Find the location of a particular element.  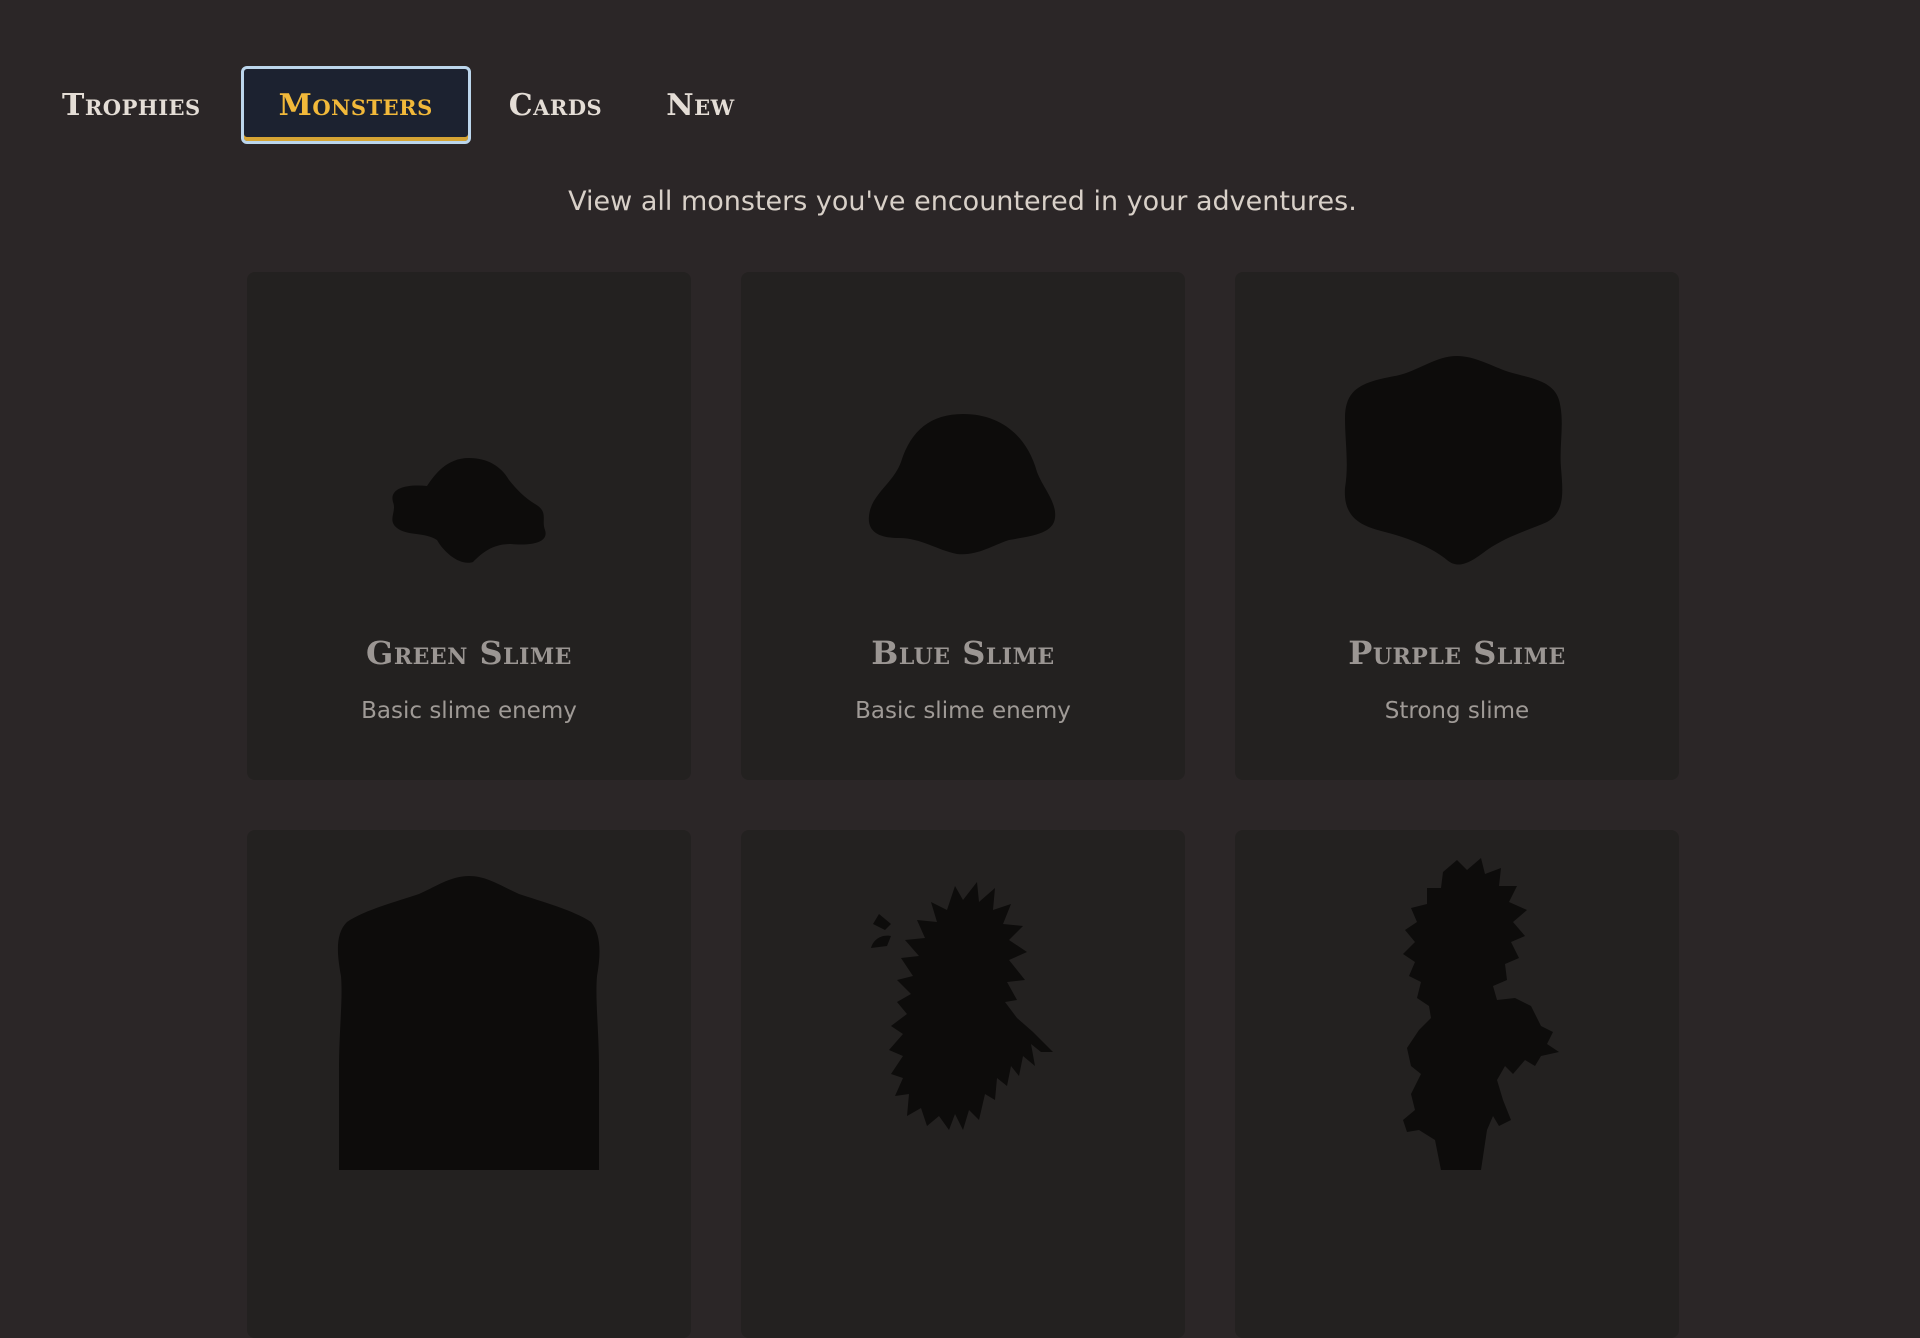

tab-new: New is located at coordinates (714, 105).